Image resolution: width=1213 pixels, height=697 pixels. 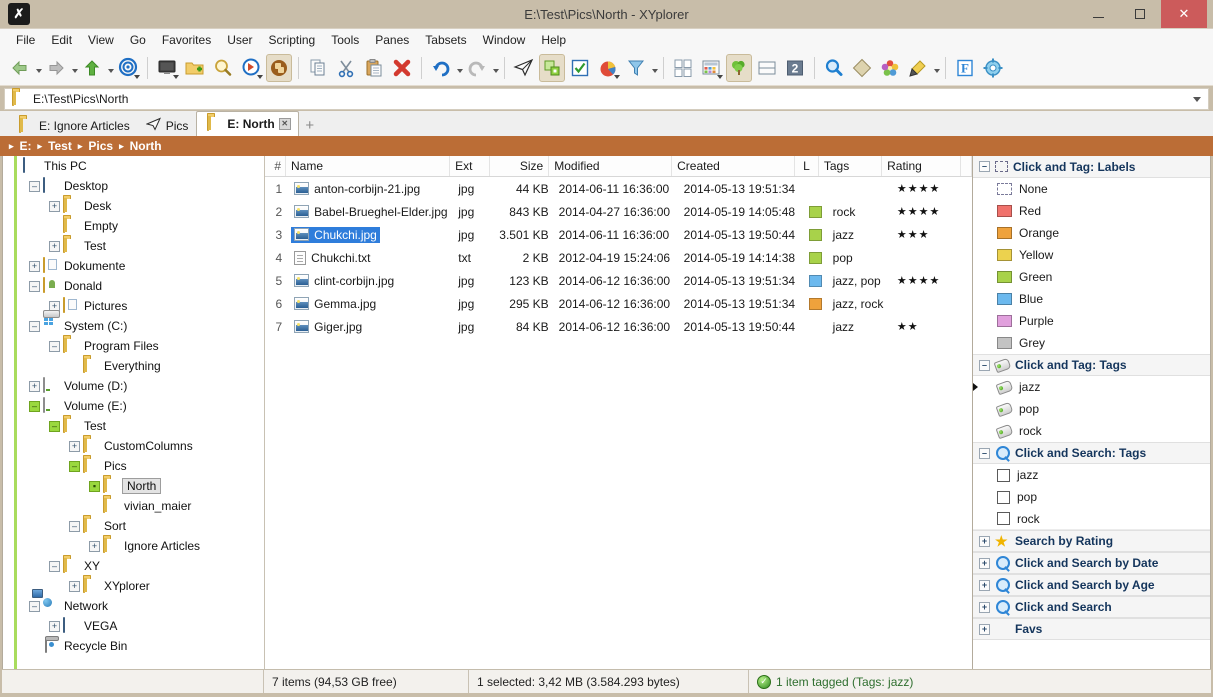 I want to click on branch-view-icon, so click(x=862, y=68).